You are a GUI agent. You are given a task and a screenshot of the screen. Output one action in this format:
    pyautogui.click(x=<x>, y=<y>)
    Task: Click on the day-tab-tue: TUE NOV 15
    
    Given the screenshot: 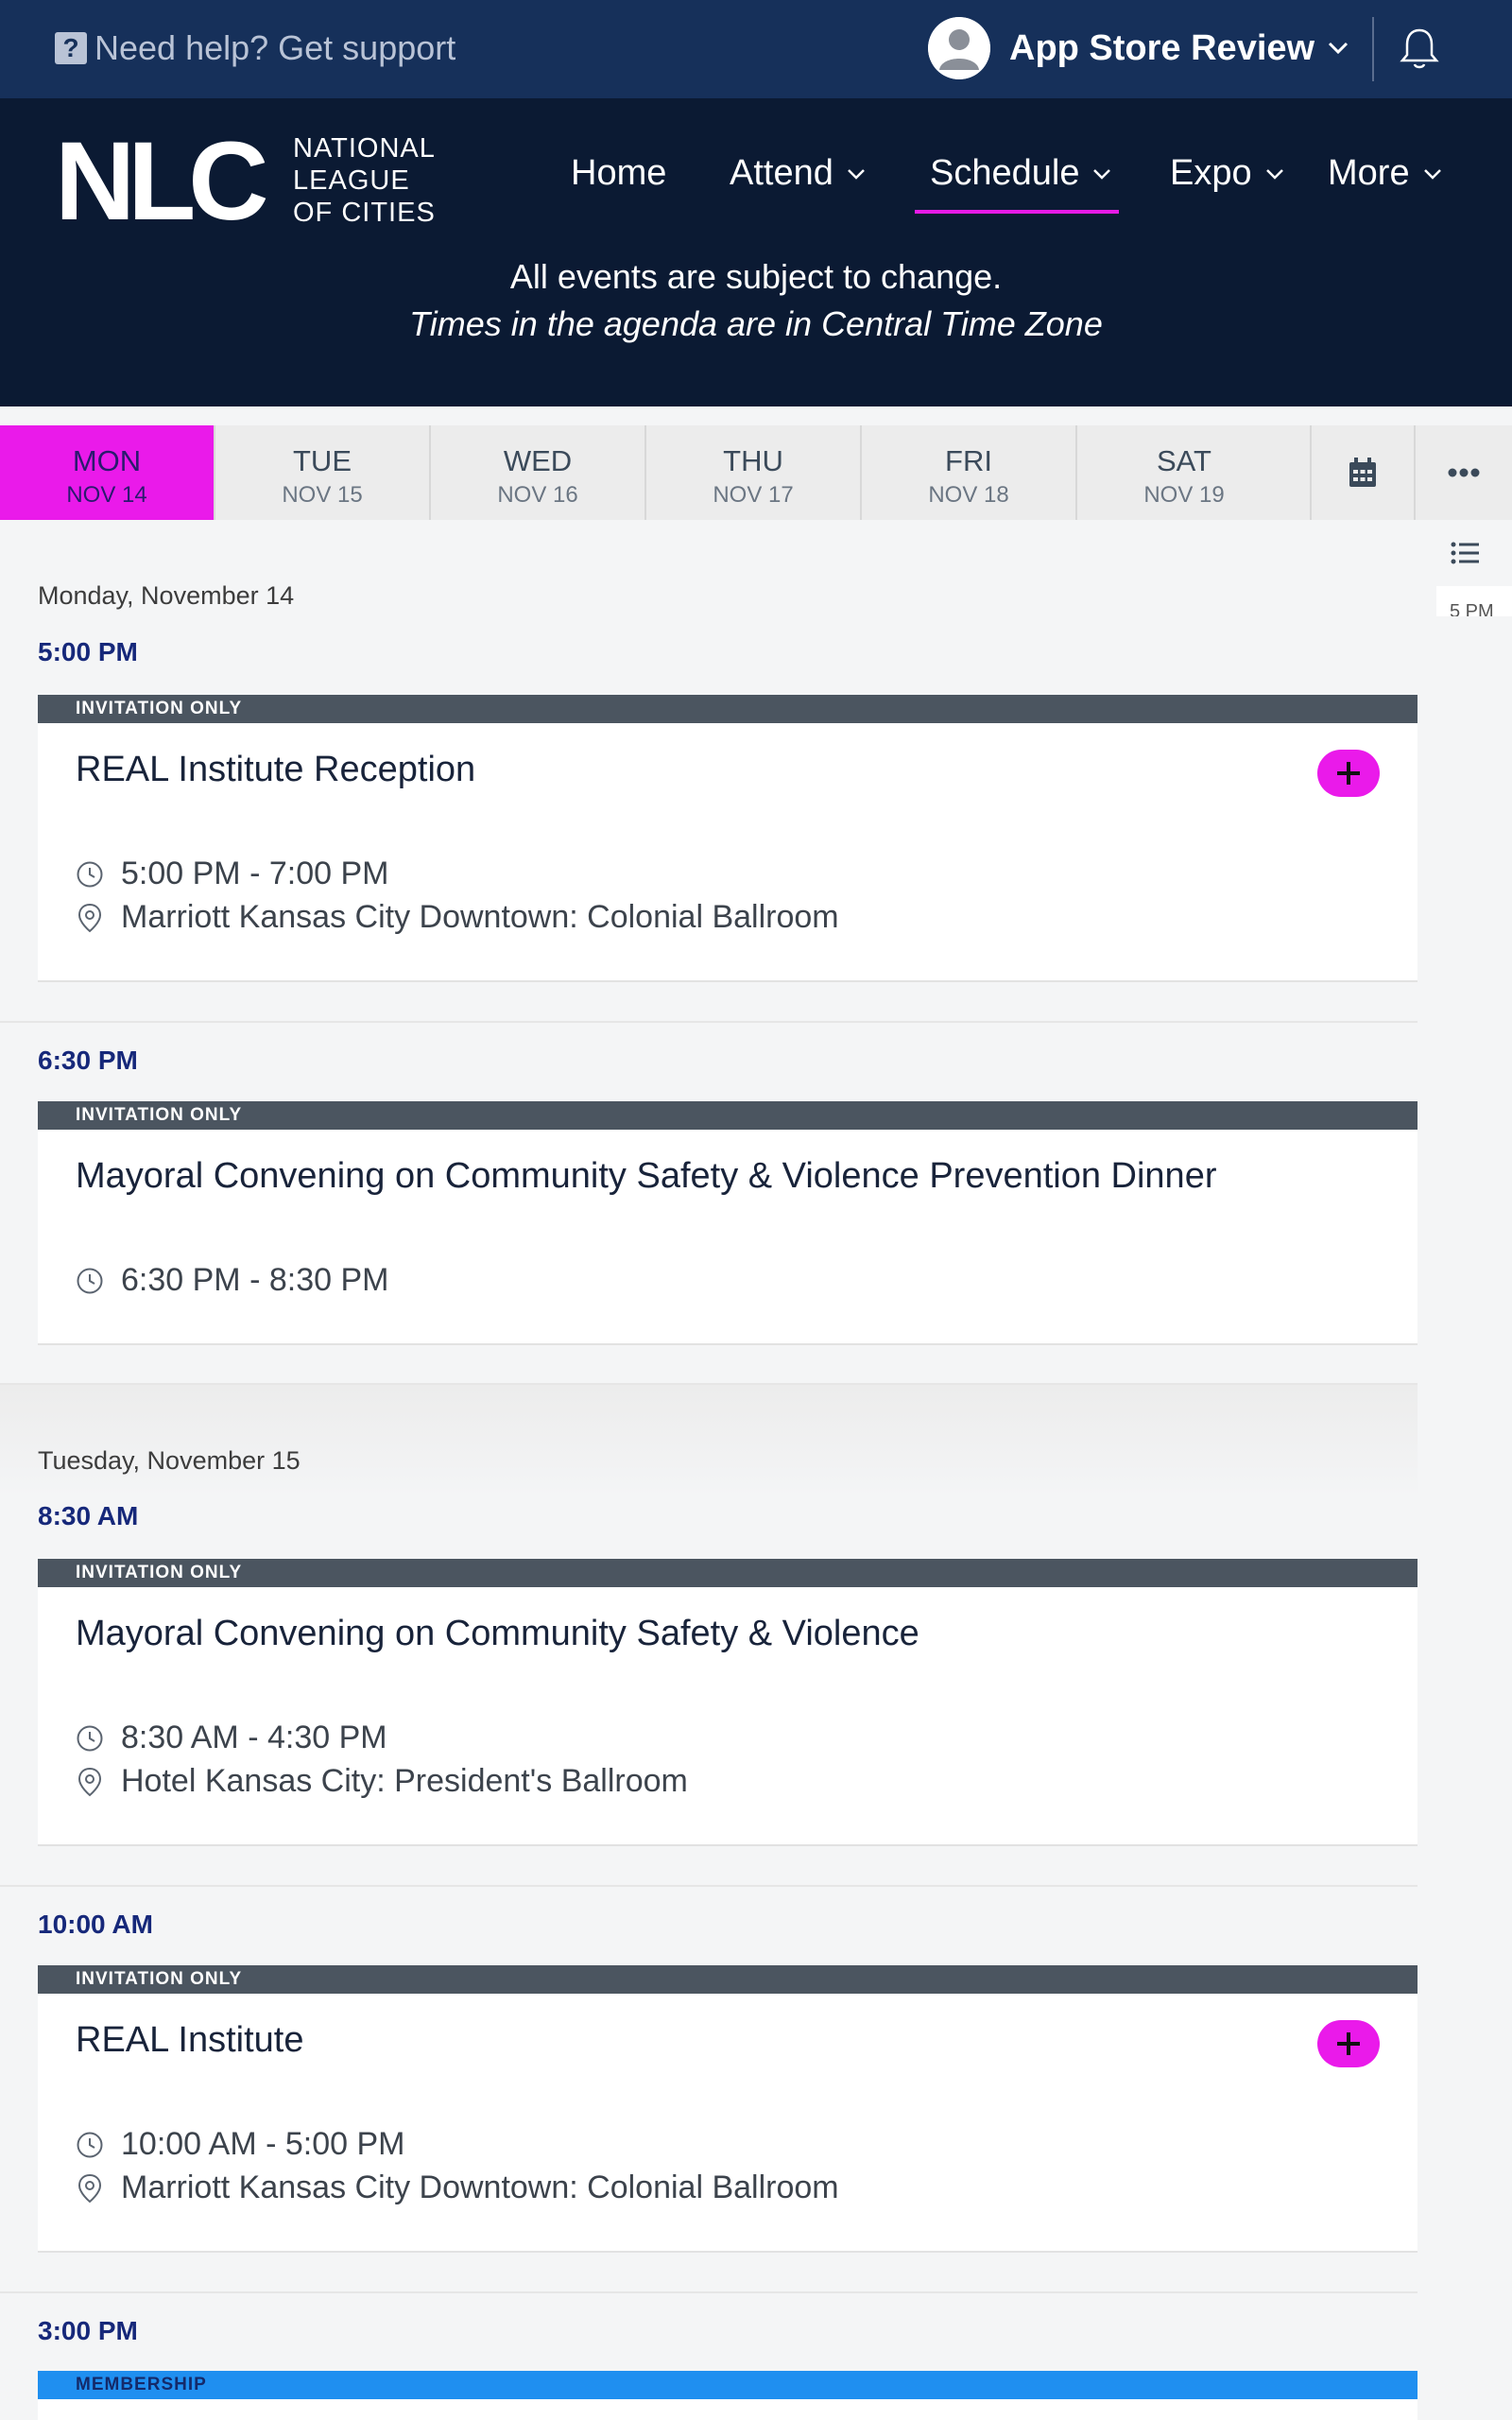 What is the action you would take?
    pyautogui.click(x=323, y=472)
    